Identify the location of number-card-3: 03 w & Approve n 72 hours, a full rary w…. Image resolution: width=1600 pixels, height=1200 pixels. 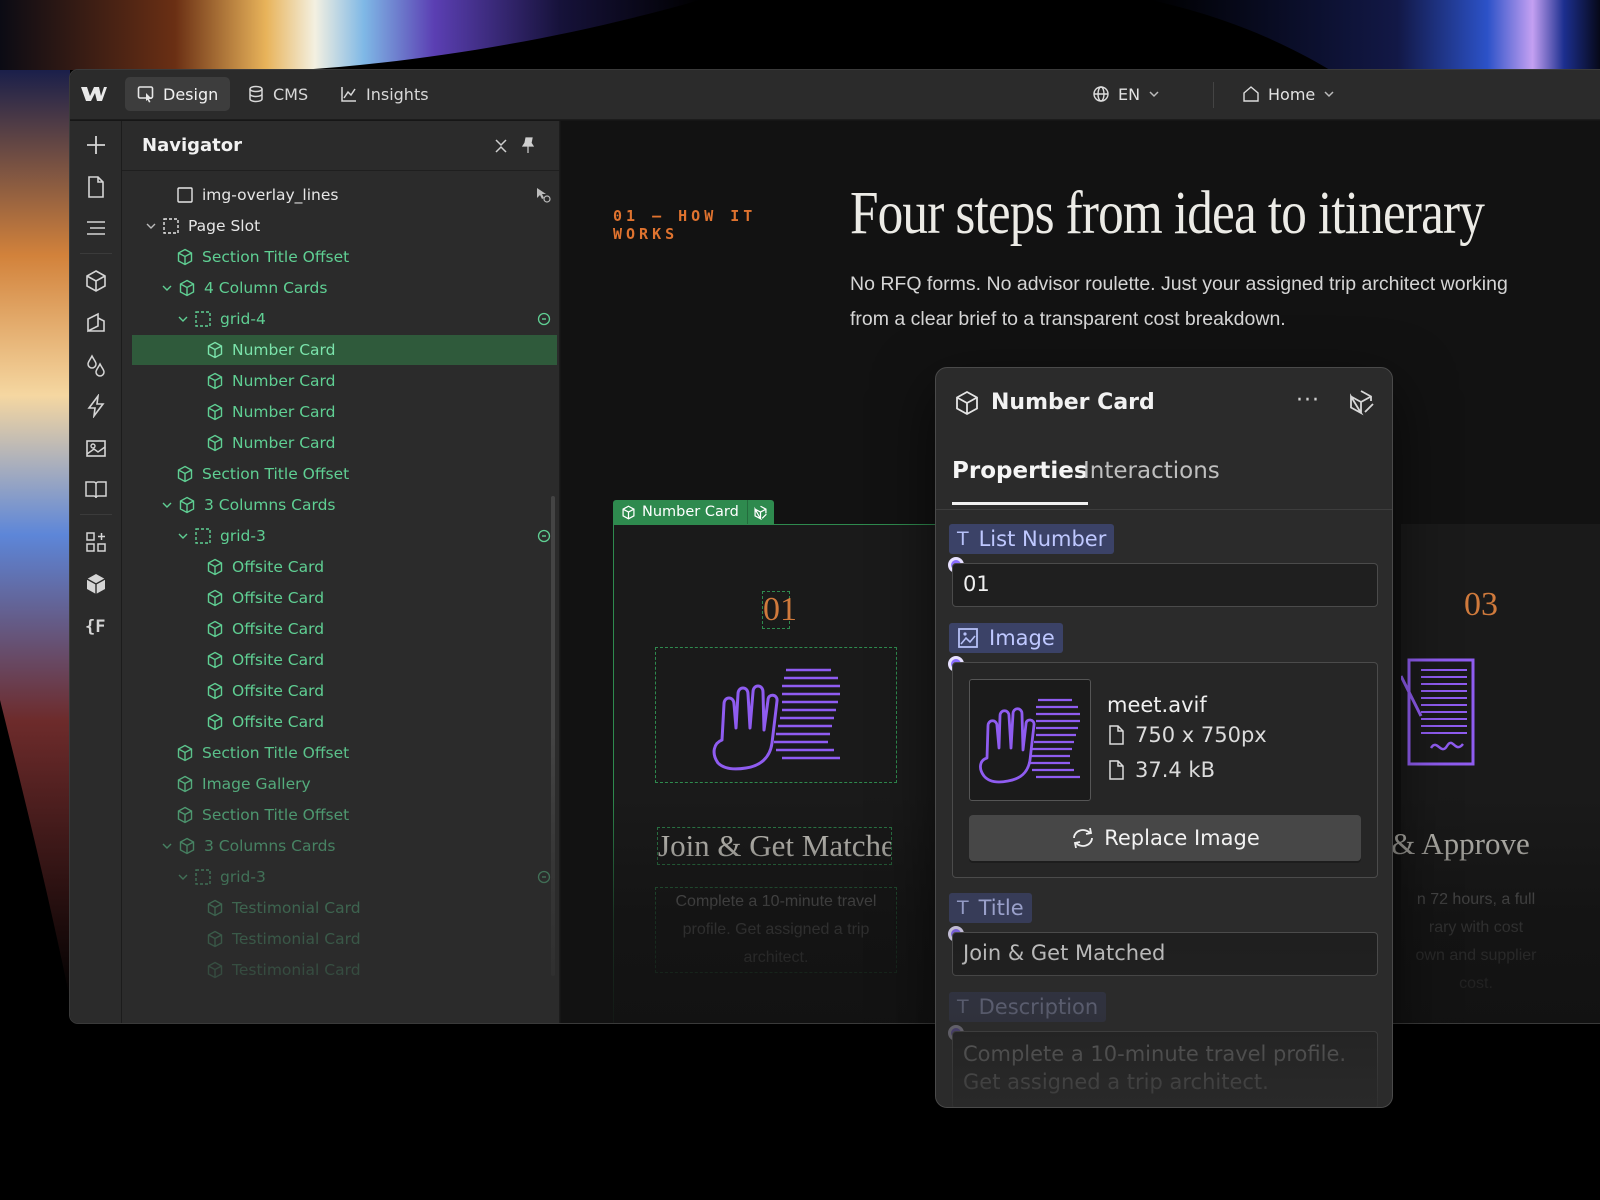
(1480, 773).